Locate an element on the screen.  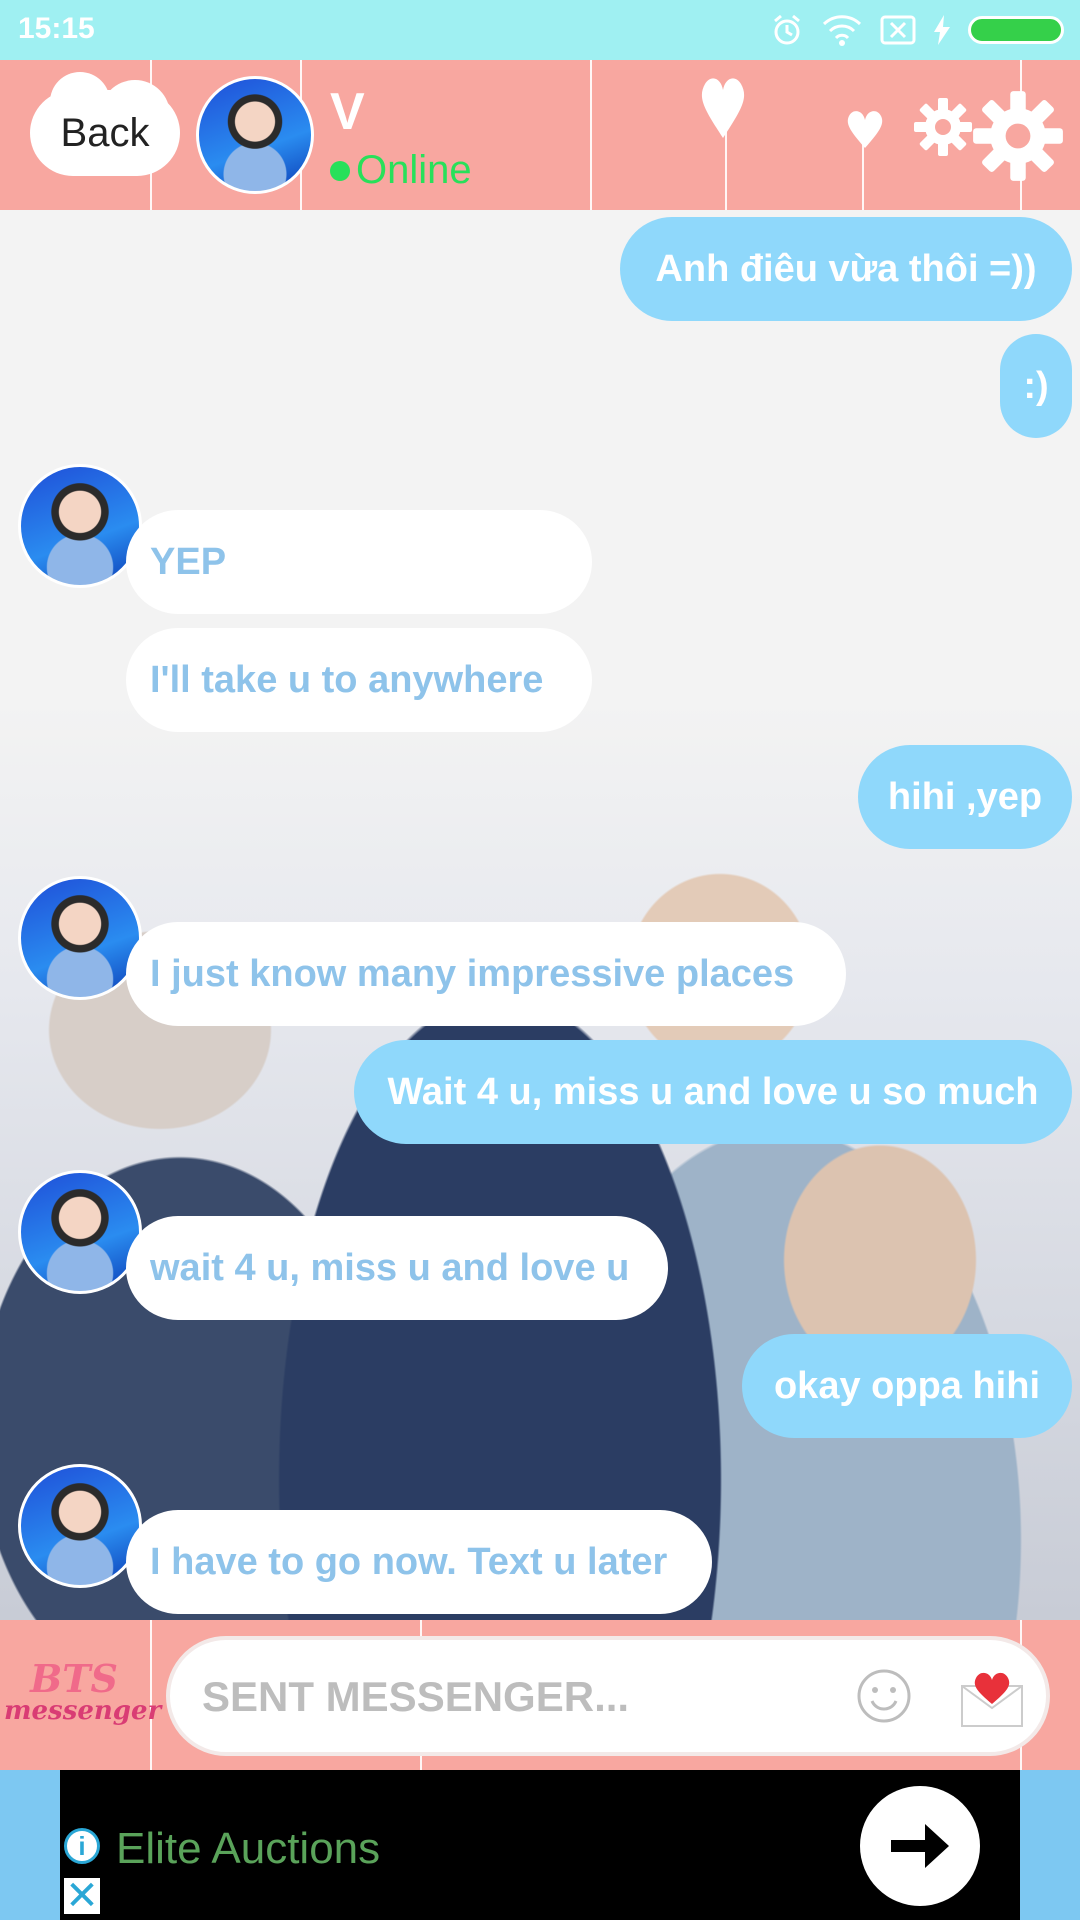
message-outgoing: Anh điêu vừa thôi =)) is located at coordinates (846, 269).